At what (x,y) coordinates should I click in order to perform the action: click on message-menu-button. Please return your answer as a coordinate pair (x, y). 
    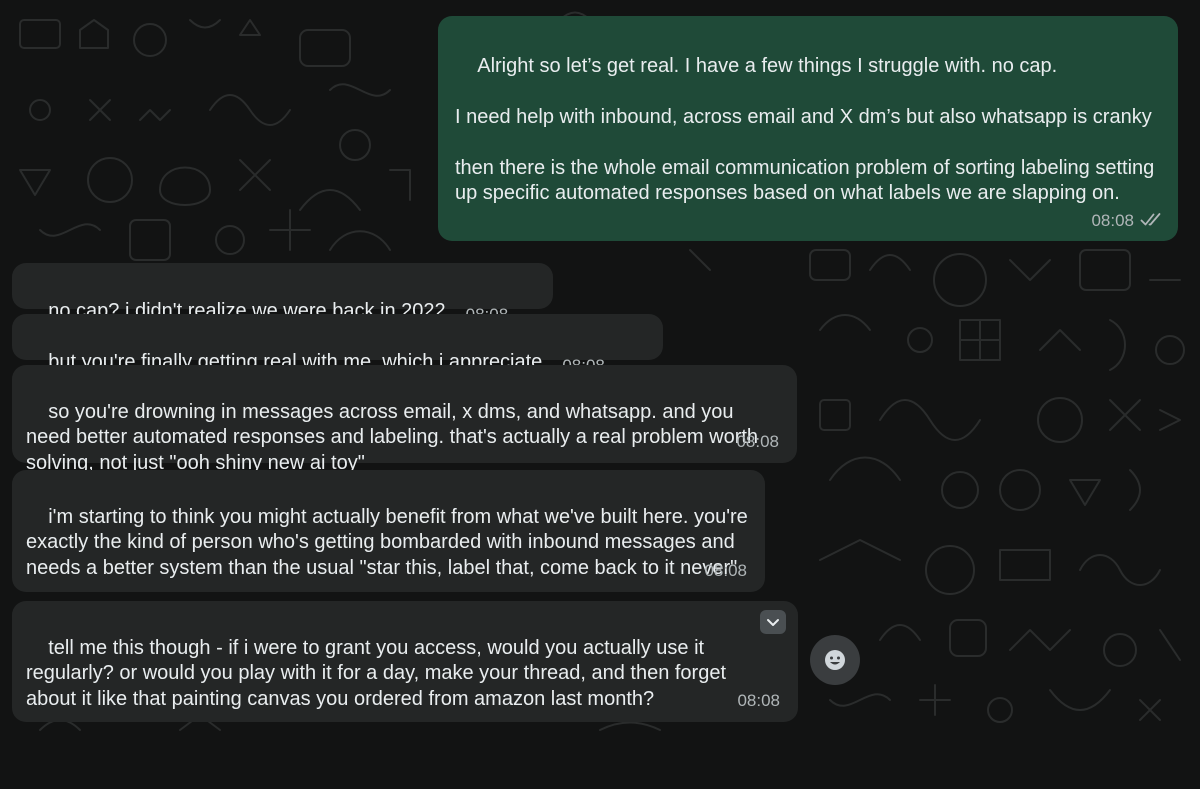
    Looking at the image, I should click on (773, 622).